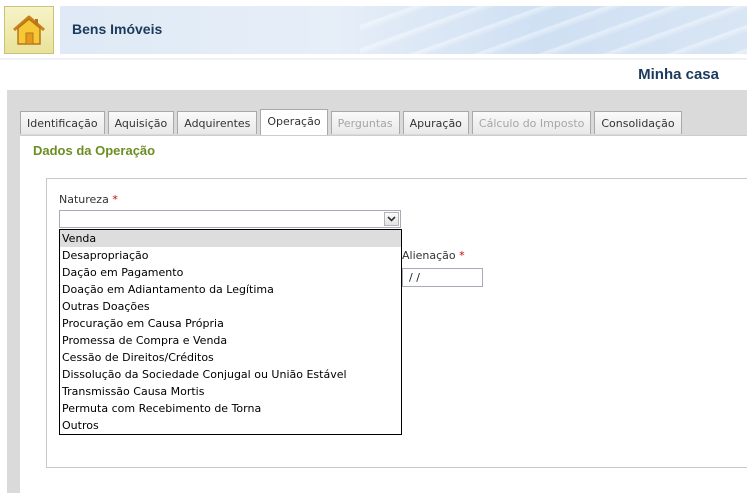 This screenshot has width=747, height=494. I want to click on dropdown-option: Procuração em Causa Própria, so click(230, 323).